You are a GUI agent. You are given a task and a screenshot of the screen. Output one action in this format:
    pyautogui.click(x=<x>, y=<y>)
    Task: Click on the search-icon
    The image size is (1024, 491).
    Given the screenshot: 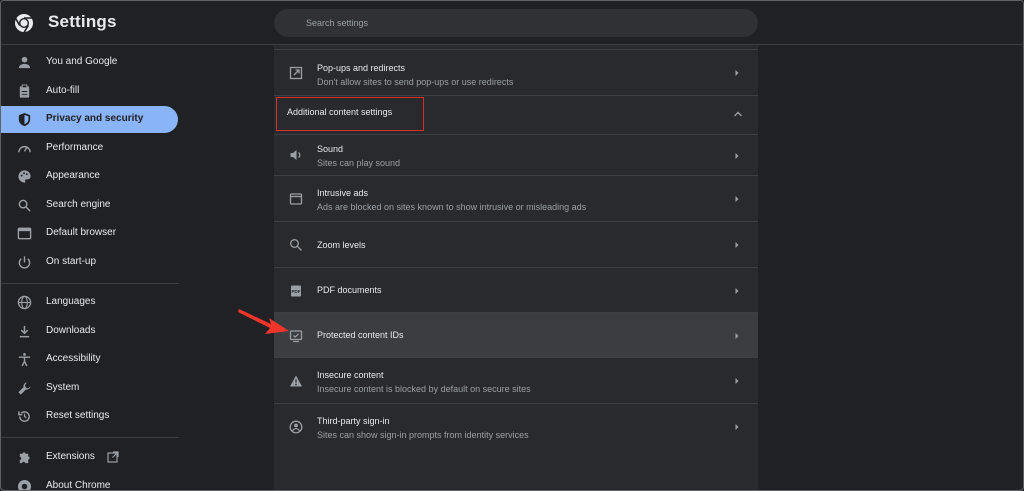 What is the action you would take?
    pyautogui.click(x=24, y=205)
    